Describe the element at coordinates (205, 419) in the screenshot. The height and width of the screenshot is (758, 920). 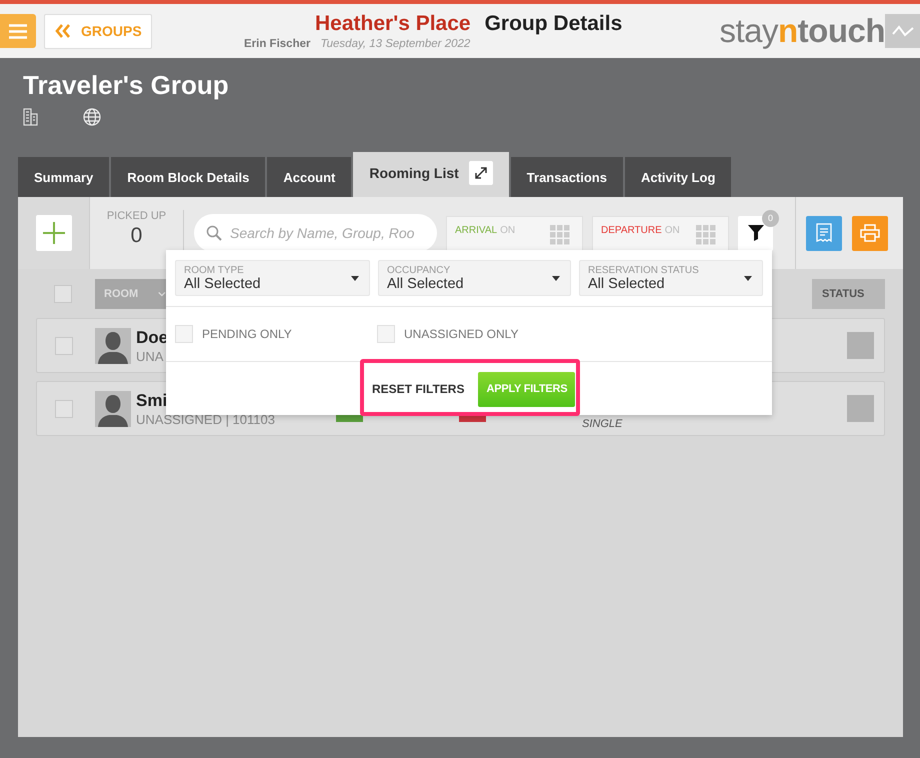
I see `room-status: UNASSIGNED | 101103` at that location.